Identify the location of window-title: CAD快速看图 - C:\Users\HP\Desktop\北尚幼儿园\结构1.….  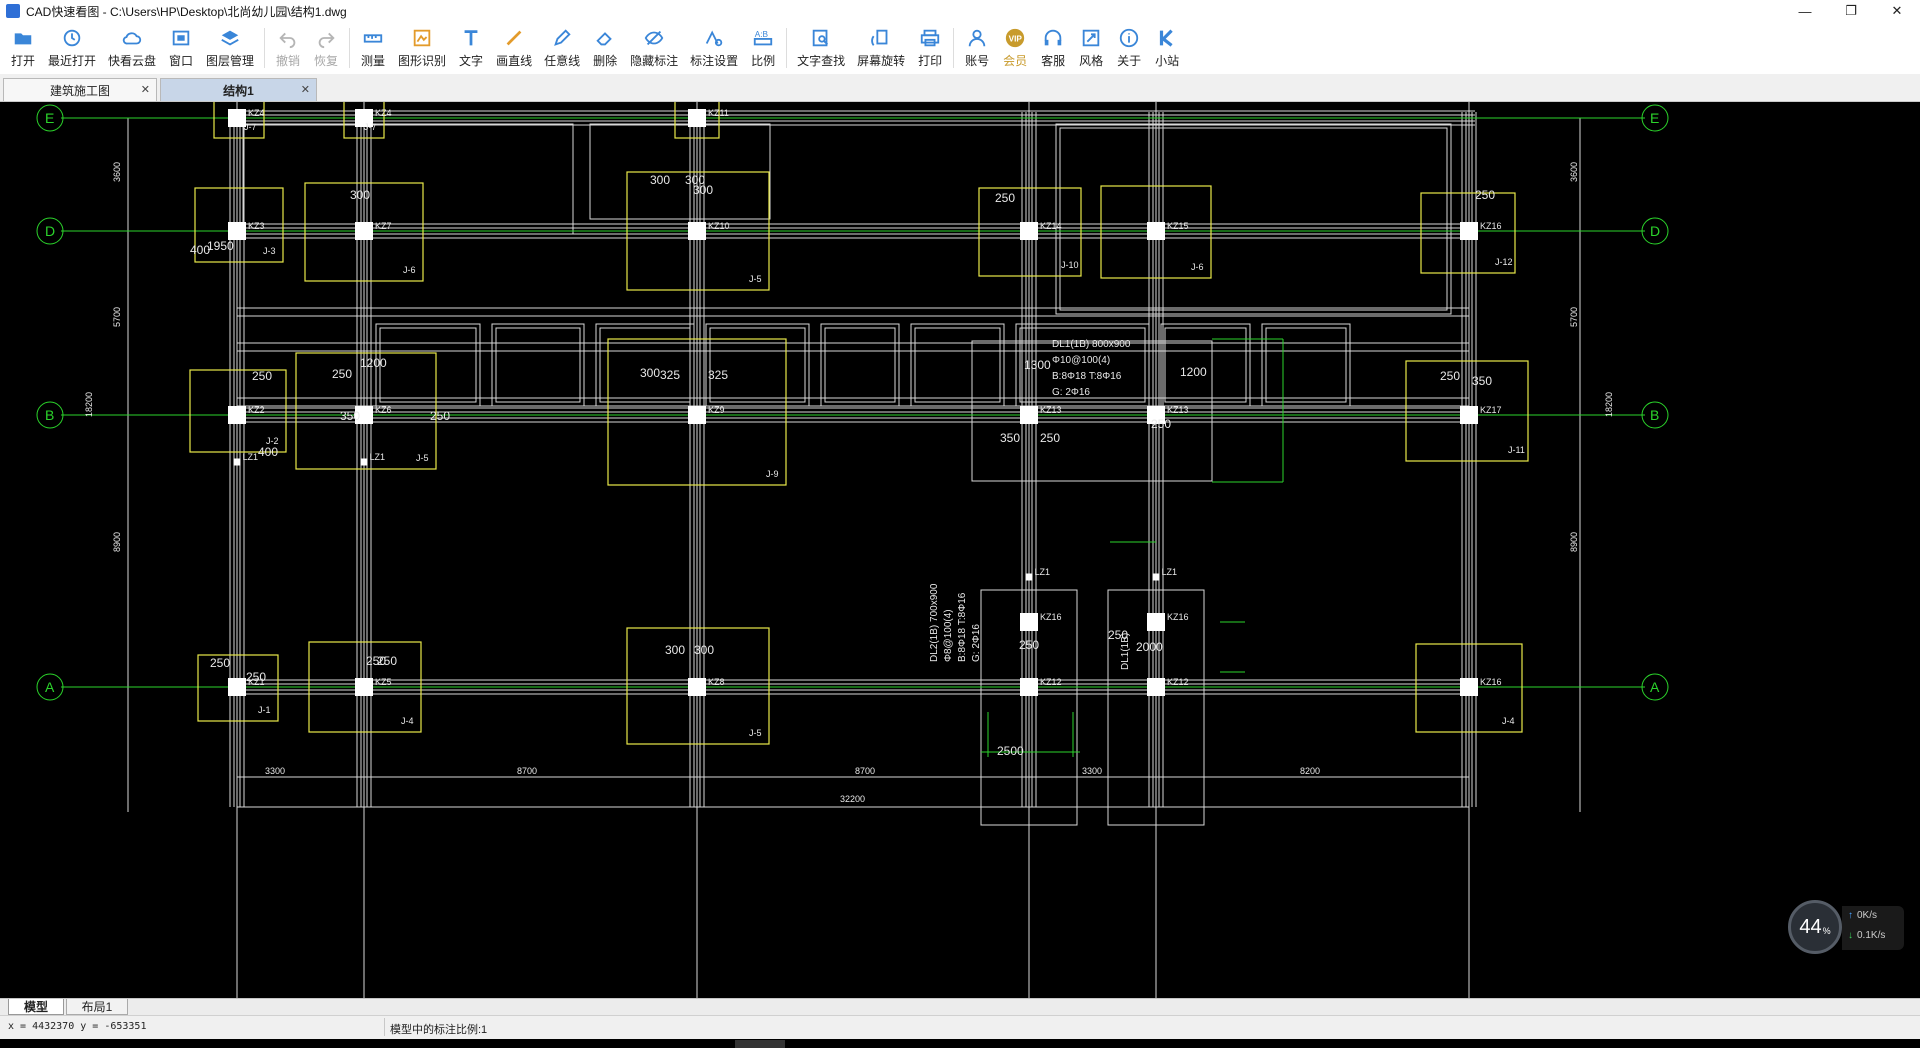
(186, 11).